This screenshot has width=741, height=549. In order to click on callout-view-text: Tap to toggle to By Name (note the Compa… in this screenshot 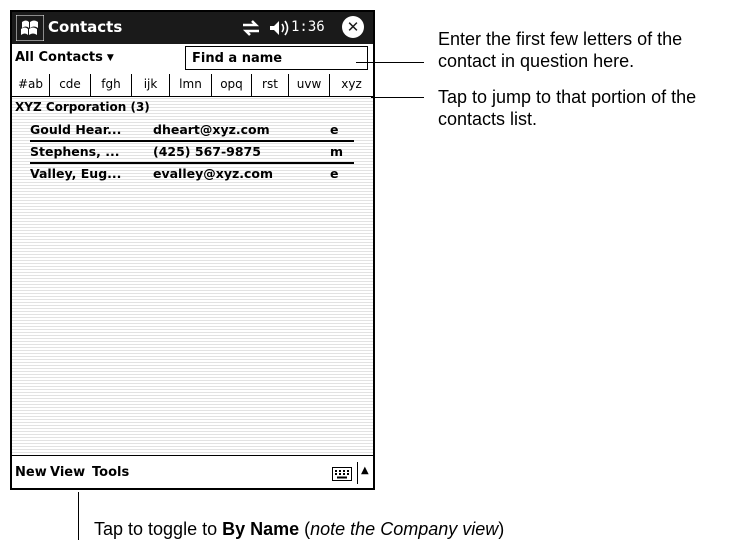, I will do `click(299, 529)`.